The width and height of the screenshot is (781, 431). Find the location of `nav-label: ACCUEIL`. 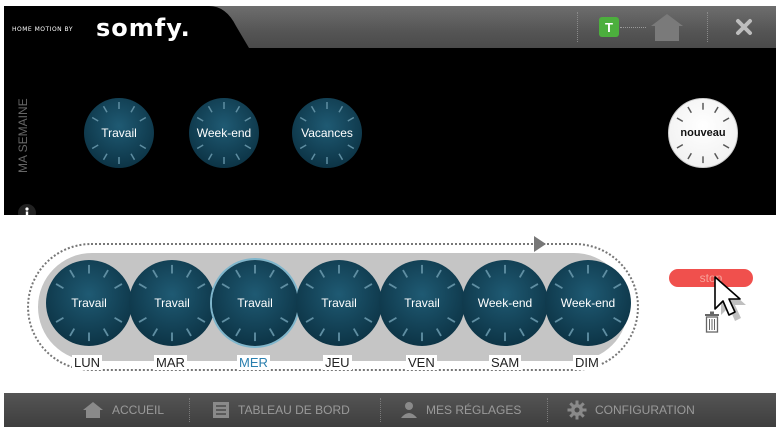

nav-label: ACCUEIL is located at coordinates (138, 410).